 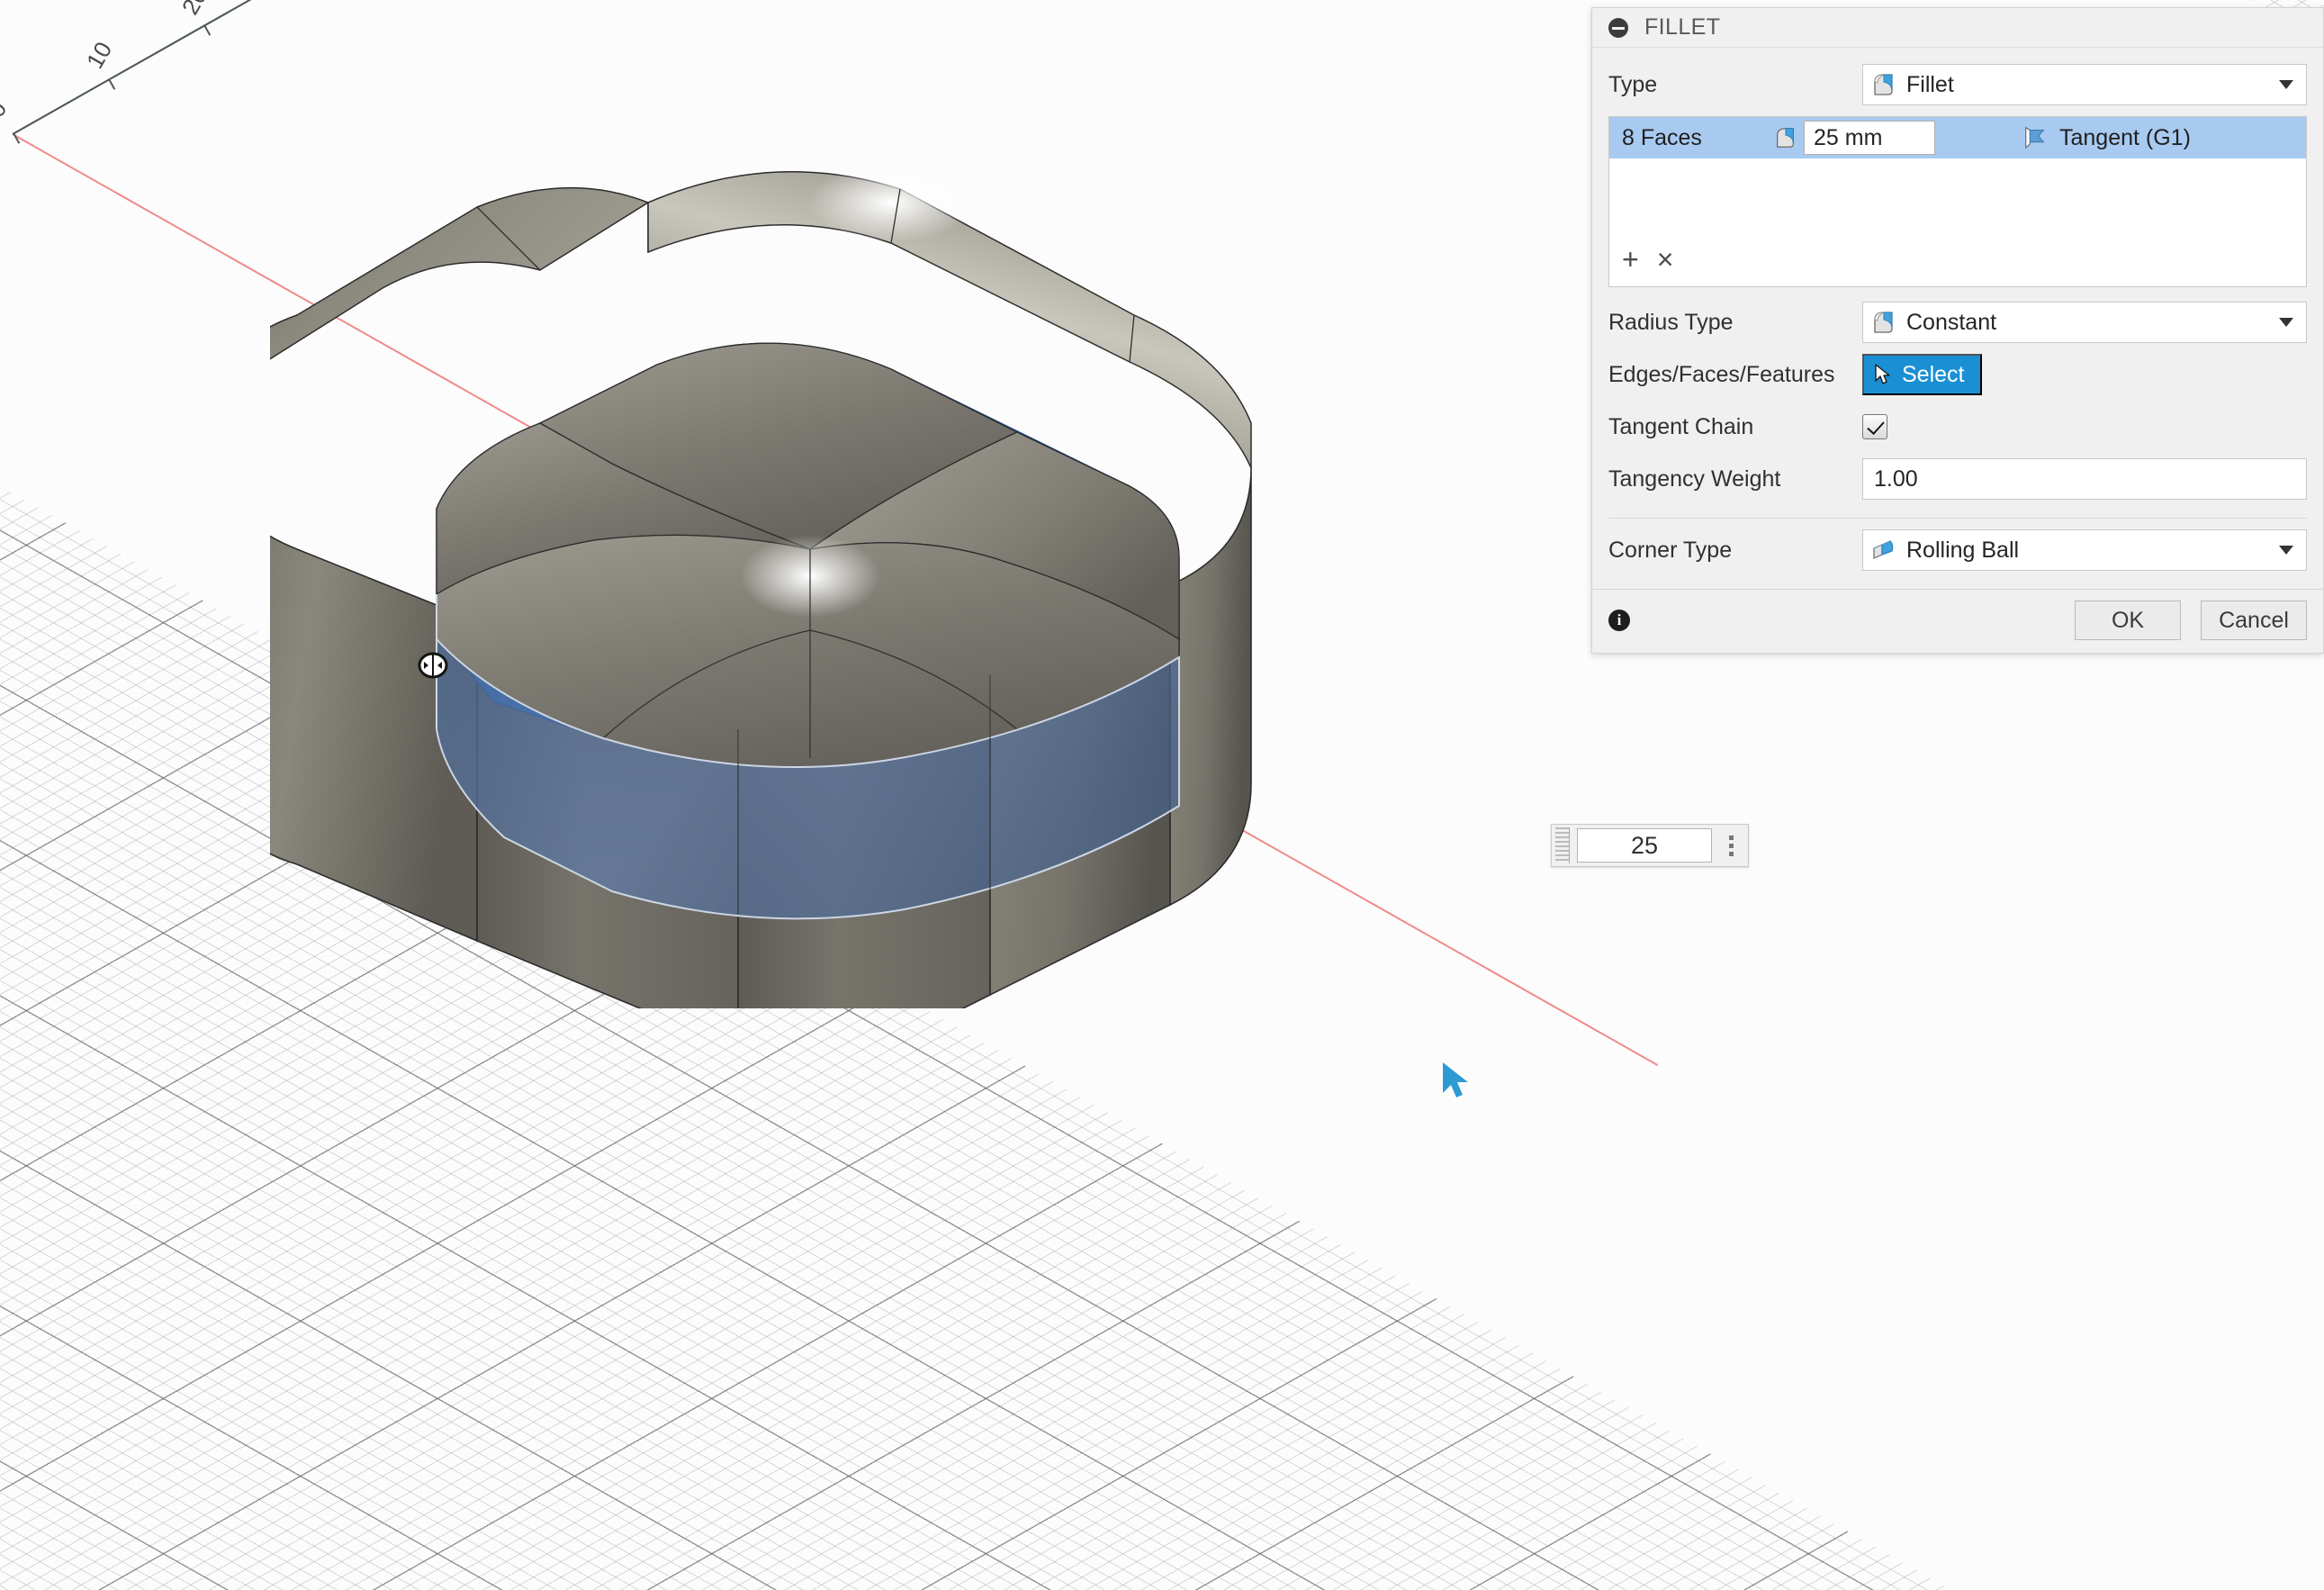 I want to click on table-row: 8 Faces 25 mm Tangent (G1), so click(x=1957, y=137).